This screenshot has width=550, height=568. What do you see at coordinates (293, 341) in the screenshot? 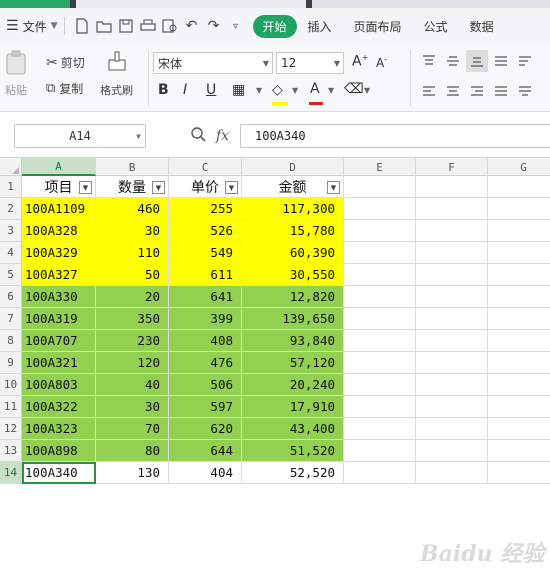
I see `data-cell-d: 93,840` at bounding box center [293, 341].